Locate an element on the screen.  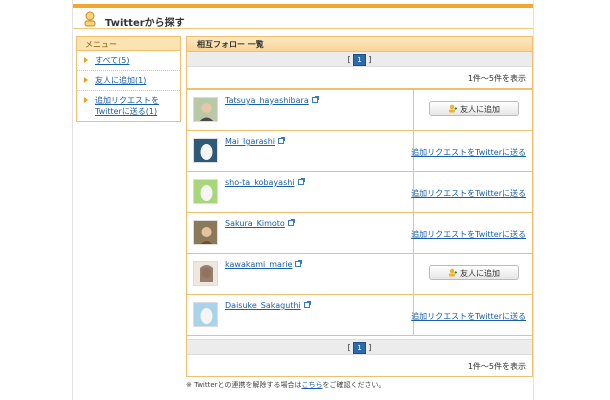
sidebar-item-label: すべて(5) is located at coordinates (112, 60).